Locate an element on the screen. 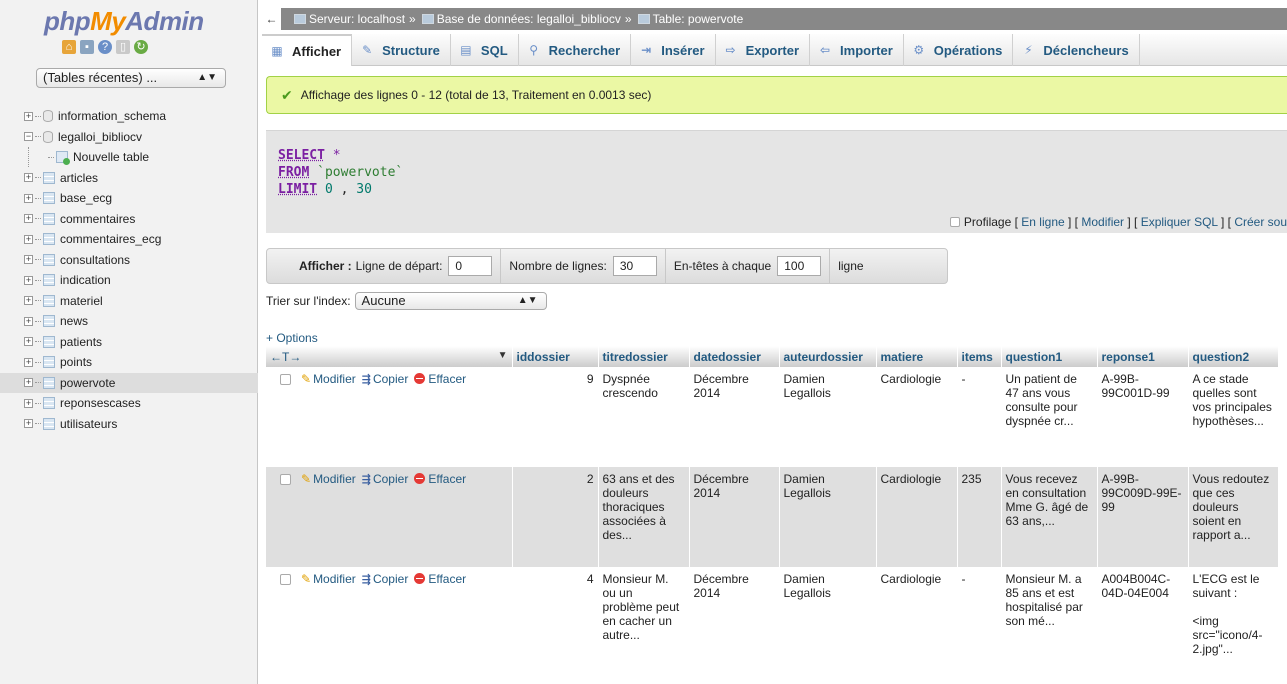  show-button: Afficher : is located at coordinates (325, 266).